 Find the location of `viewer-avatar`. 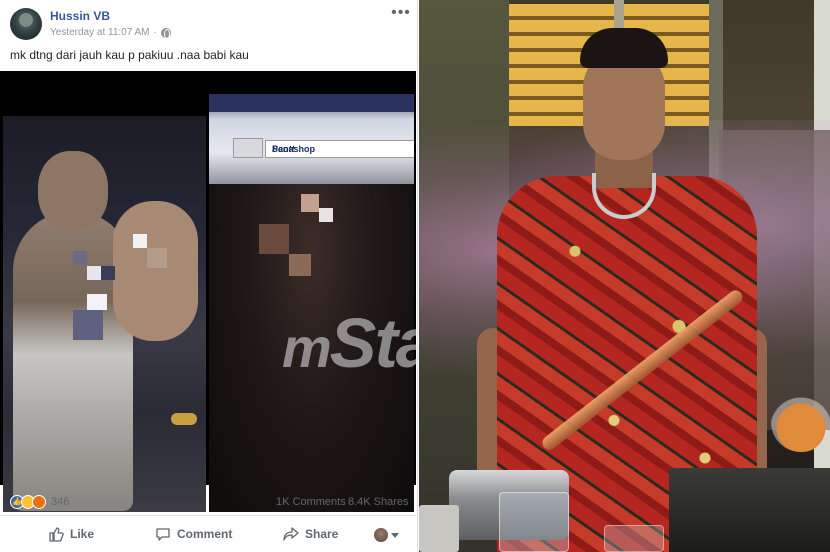

viewer-avatar is located at coordinates (381, 535).